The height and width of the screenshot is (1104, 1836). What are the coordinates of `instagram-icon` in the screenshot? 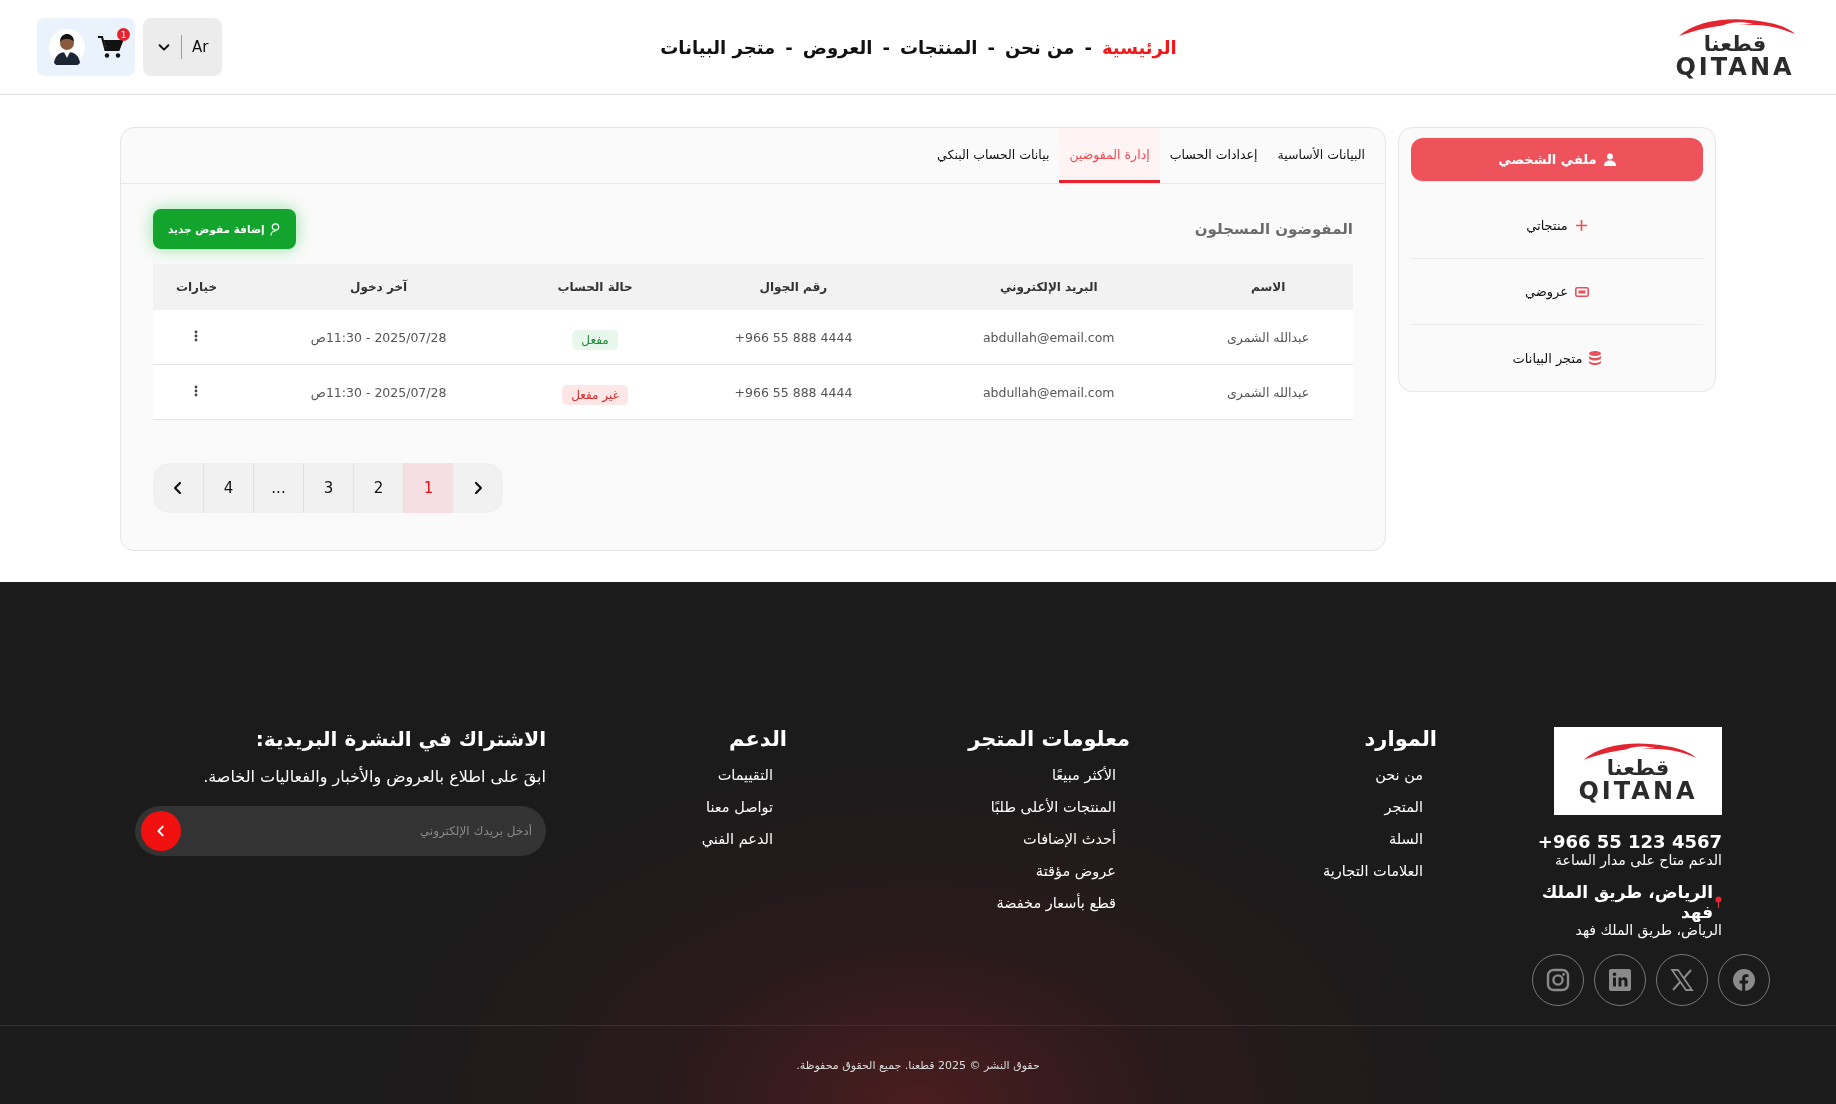 It's located at (1558, 980).